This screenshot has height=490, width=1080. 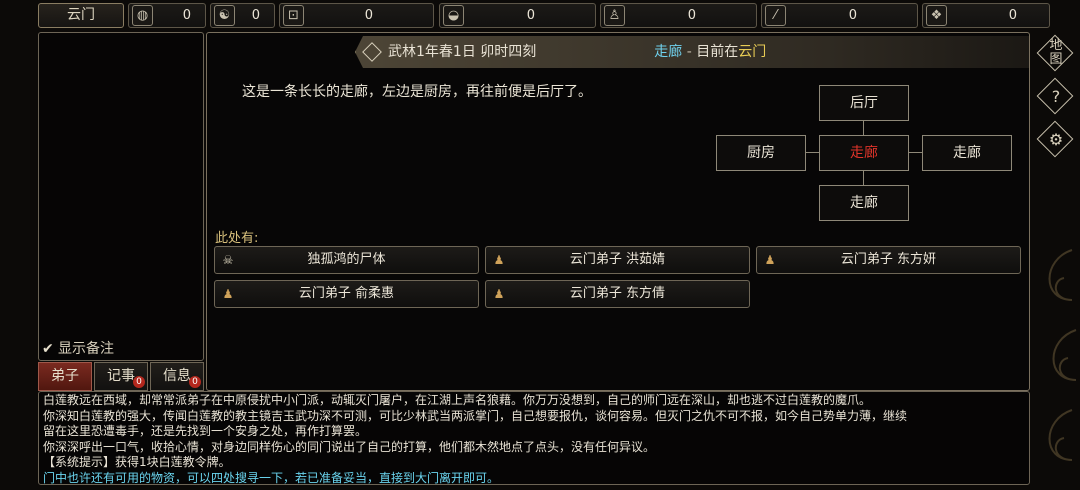 I want to click on tab-disciples: 弟子, so click(x=65, y=376).